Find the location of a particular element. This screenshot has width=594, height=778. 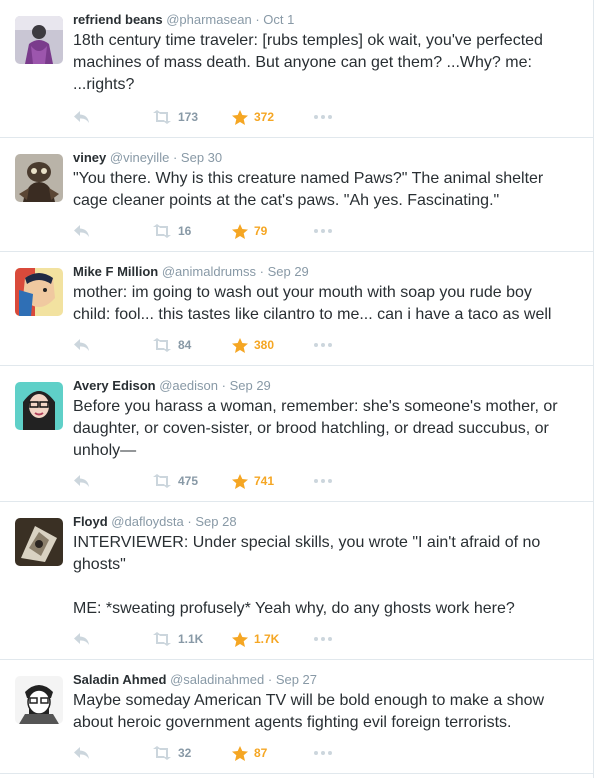

favorite-count: 87 is located at coordinates (261, 753).